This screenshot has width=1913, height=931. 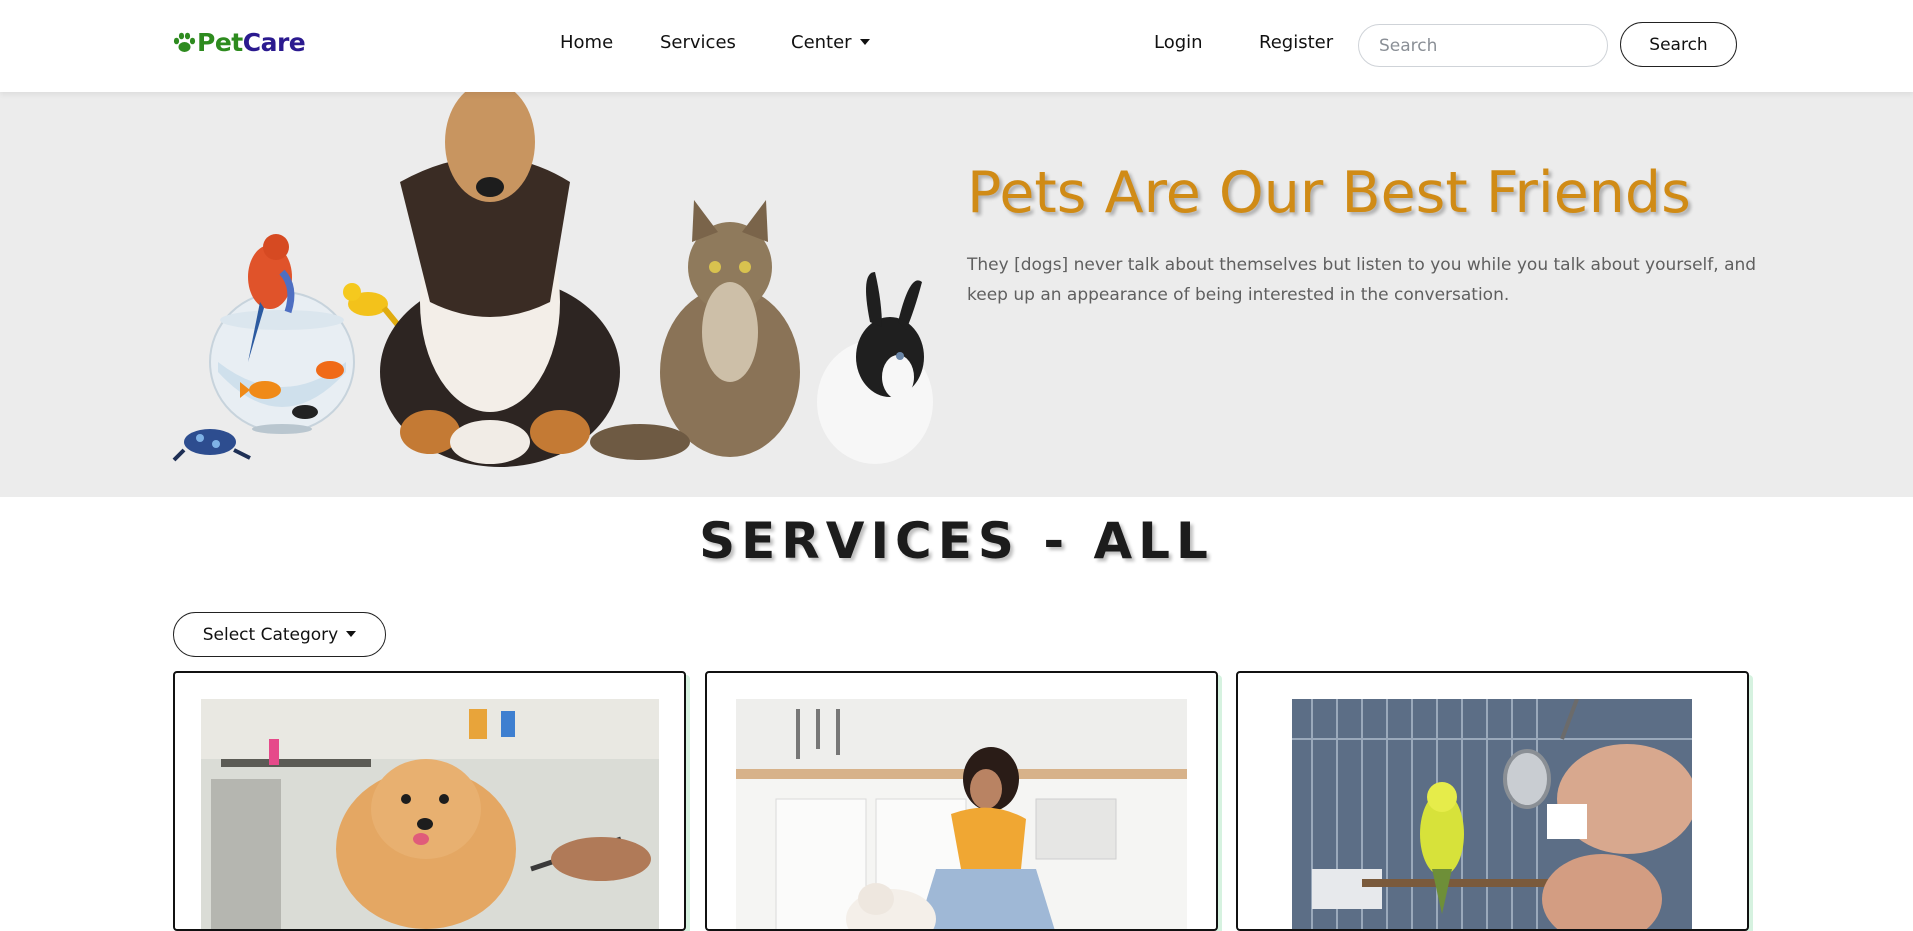 What do you see at coordinates (282, 362) in the screenshot?
I see `fishbowl-icon` at bounding box center [282, 362].